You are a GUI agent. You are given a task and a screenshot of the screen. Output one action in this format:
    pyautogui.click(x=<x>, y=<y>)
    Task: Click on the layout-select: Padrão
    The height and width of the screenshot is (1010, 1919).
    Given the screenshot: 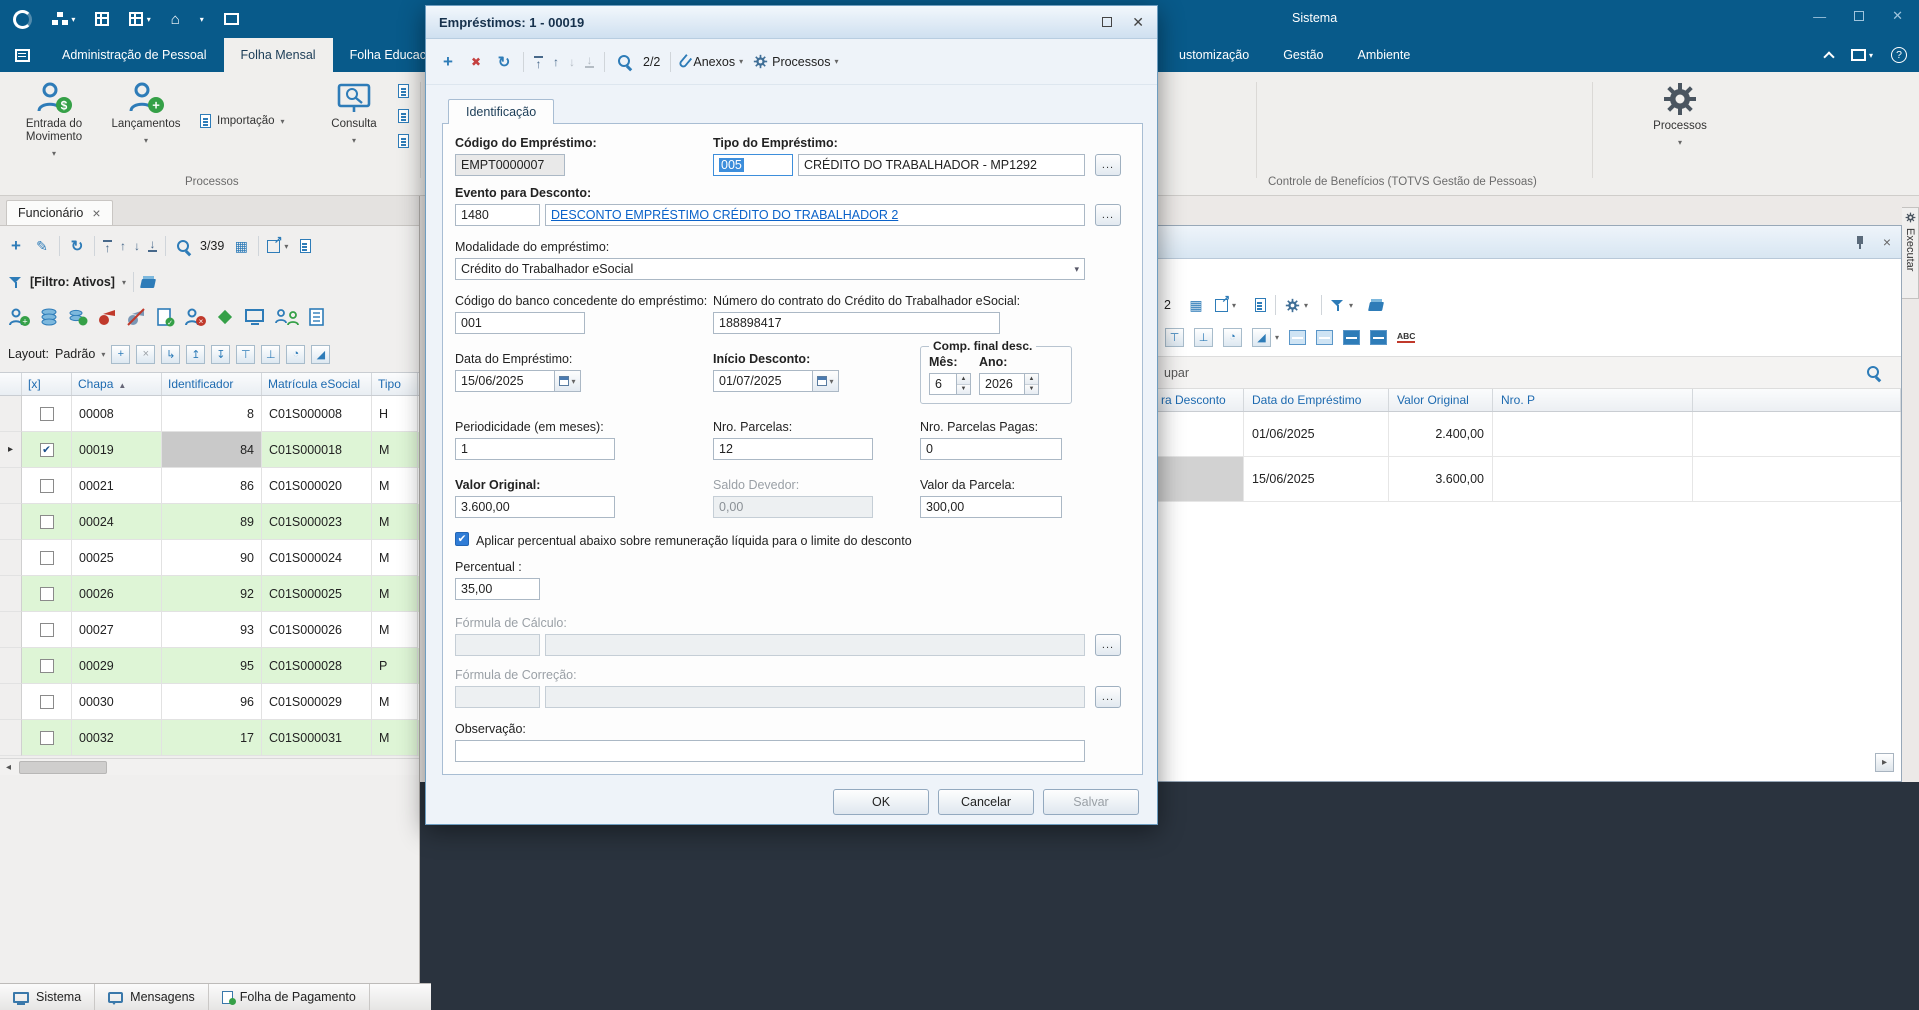 What is the action you would take?
    pyautogui.click(x=80, y=354)
    